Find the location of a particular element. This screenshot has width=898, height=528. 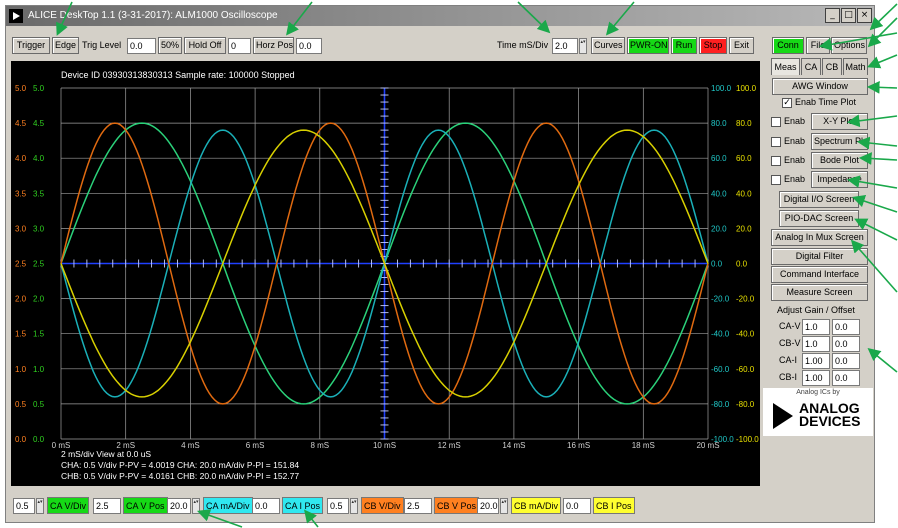

cb-v-offset-input: 0.0 is located at coordinates (846, 344).